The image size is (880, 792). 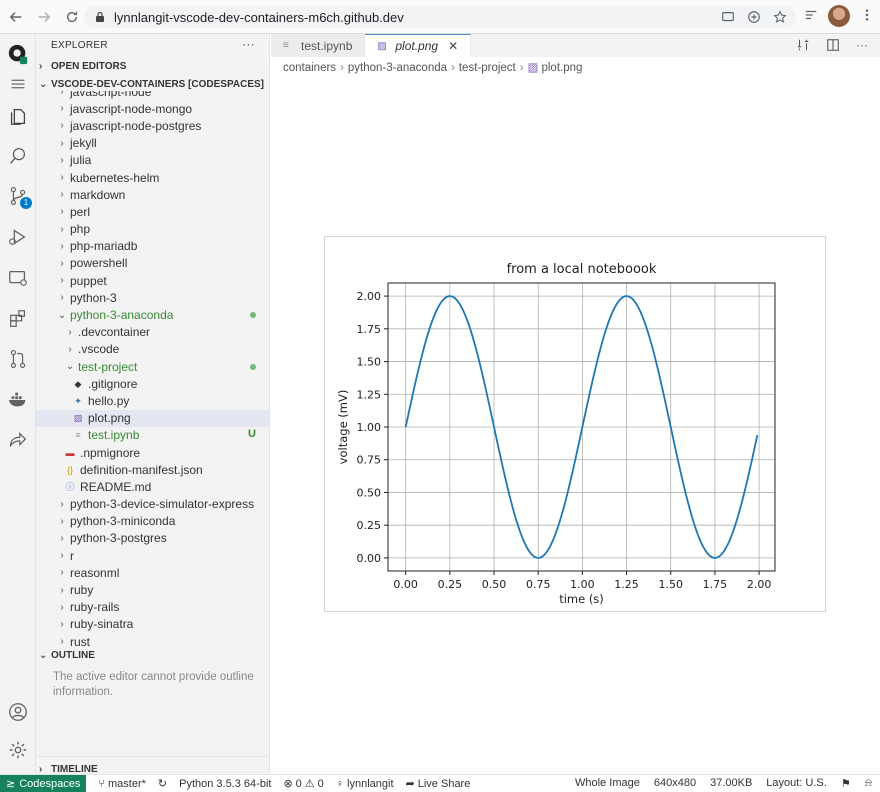 I want to click on forward-button, so click(x=44, y=17).